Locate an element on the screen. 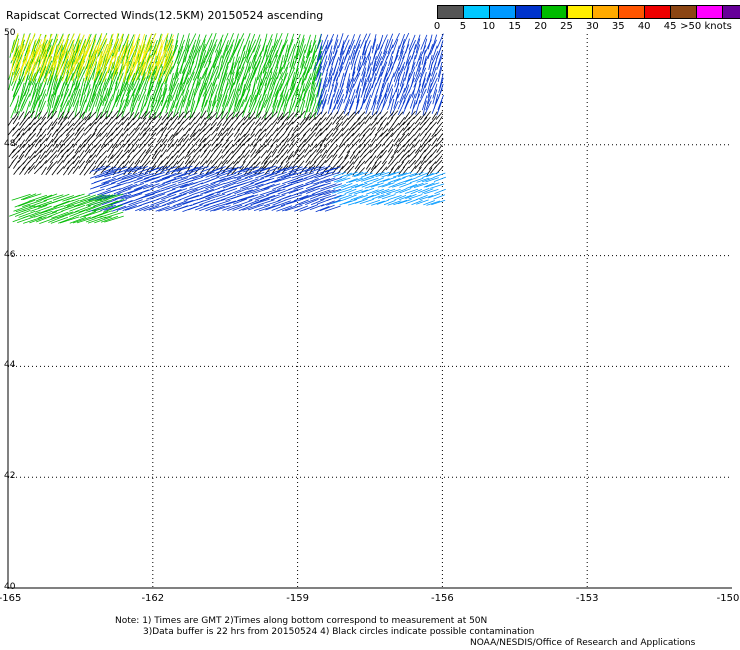 The image size is (740, 650). x-tick-label: -153 is located at coordinates (587, 598).